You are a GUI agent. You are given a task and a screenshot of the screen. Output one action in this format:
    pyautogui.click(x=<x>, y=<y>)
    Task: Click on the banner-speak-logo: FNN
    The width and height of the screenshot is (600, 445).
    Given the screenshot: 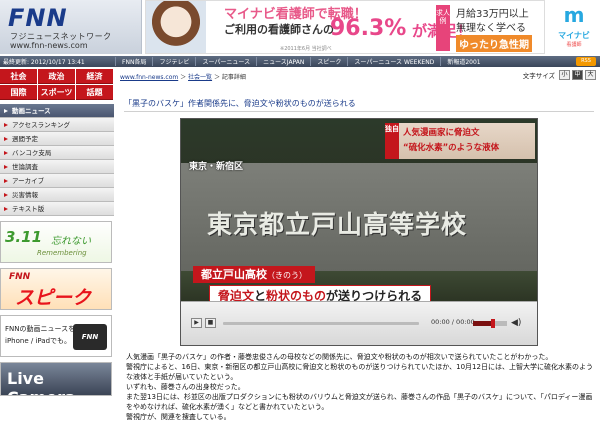 What is the action you would take?
    pyautogui.click(x=20, y=277)
    